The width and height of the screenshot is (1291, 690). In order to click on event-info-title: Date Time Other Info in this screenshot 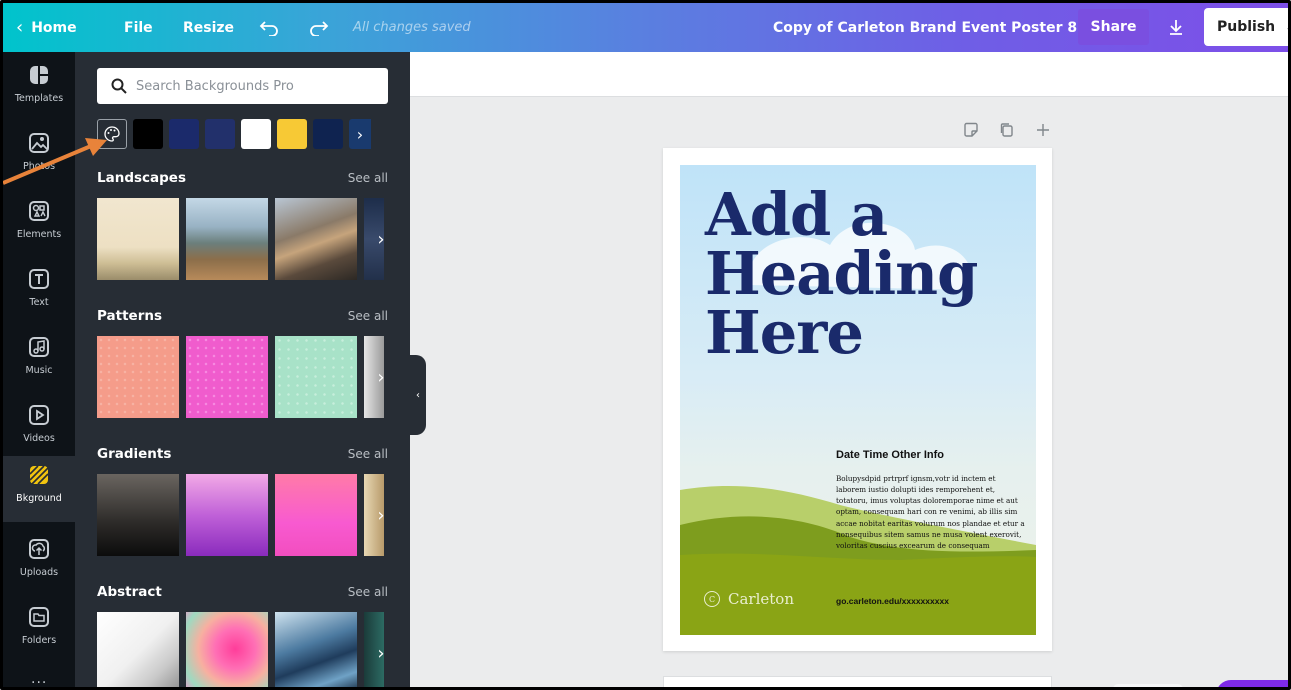, I will do `click(890, 455)`.